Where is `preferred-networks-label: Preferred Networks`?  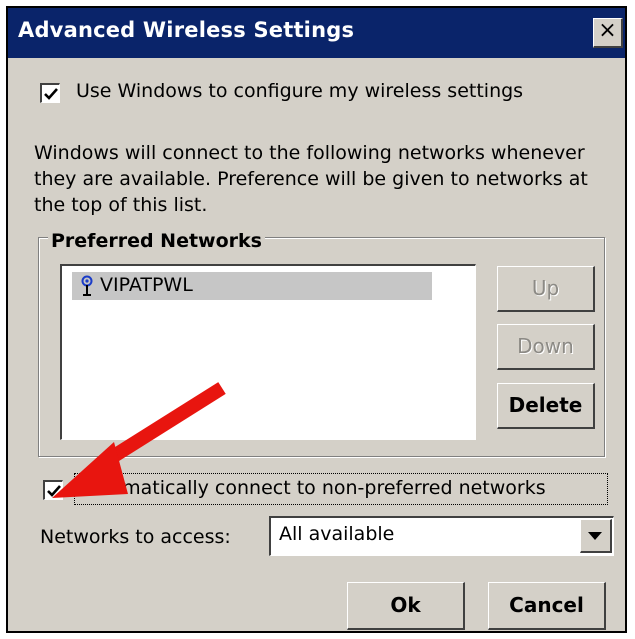 preferred-networks-label: Preferred Networks is located at coordinates (156, 241).